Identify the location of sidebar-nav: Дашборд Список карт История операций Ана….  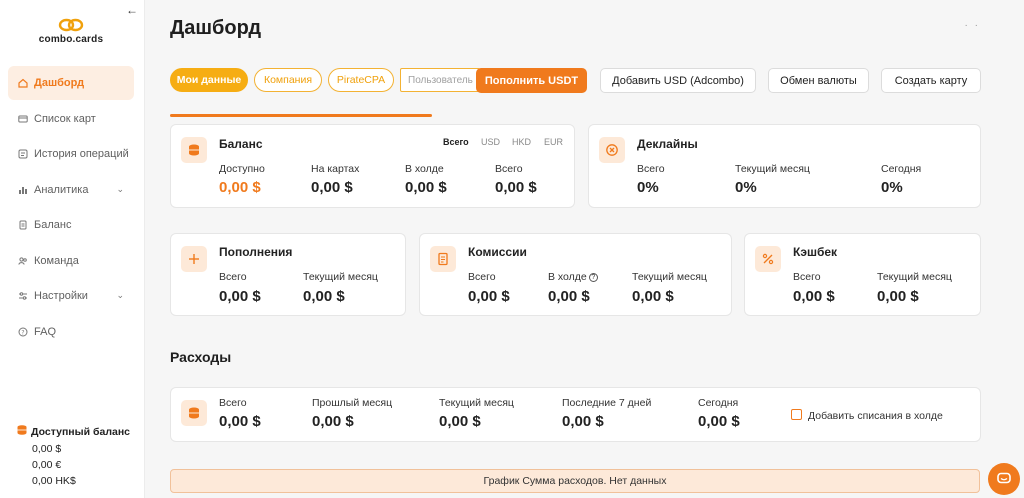
(71, 208).